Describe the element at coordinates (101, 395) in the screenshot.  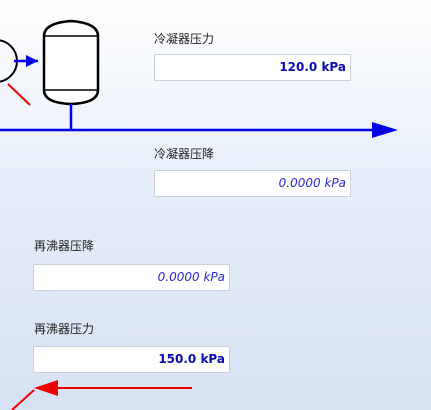
I see `reboiler-return-stream` at that location.